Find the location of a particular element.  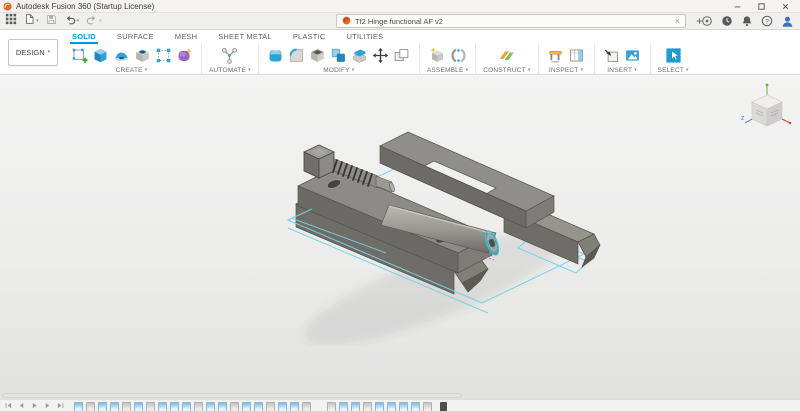

group-dropdown-automate: AUTOMATE ▾ is located at coordinates (230, 70).